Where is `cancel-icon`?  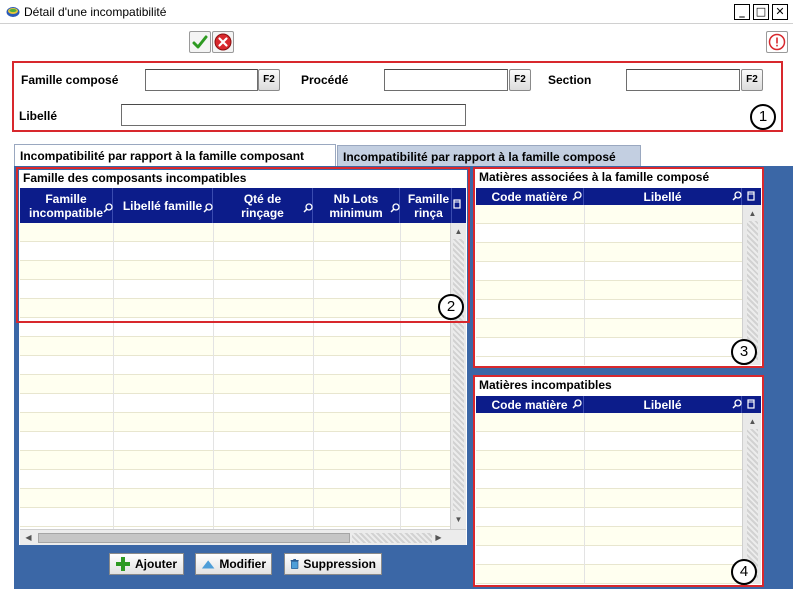
cancel-icon is located at coordinates (223, 42).